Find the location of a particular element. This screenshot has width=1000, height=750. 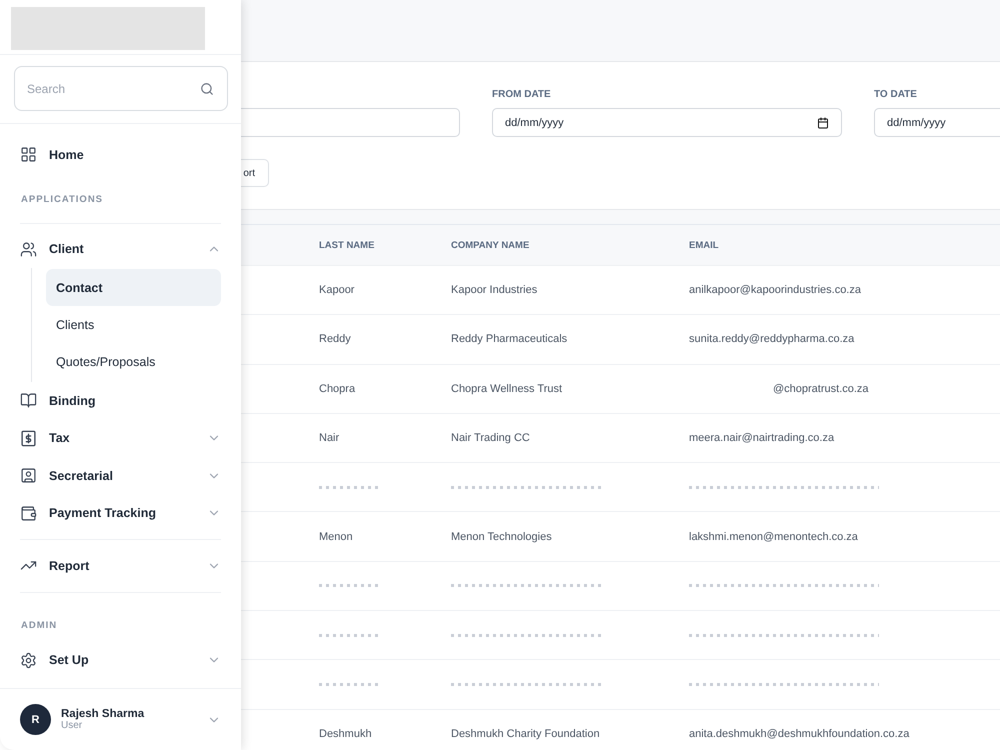

dollar-receipt-icon is located at coordinates (28, 438).